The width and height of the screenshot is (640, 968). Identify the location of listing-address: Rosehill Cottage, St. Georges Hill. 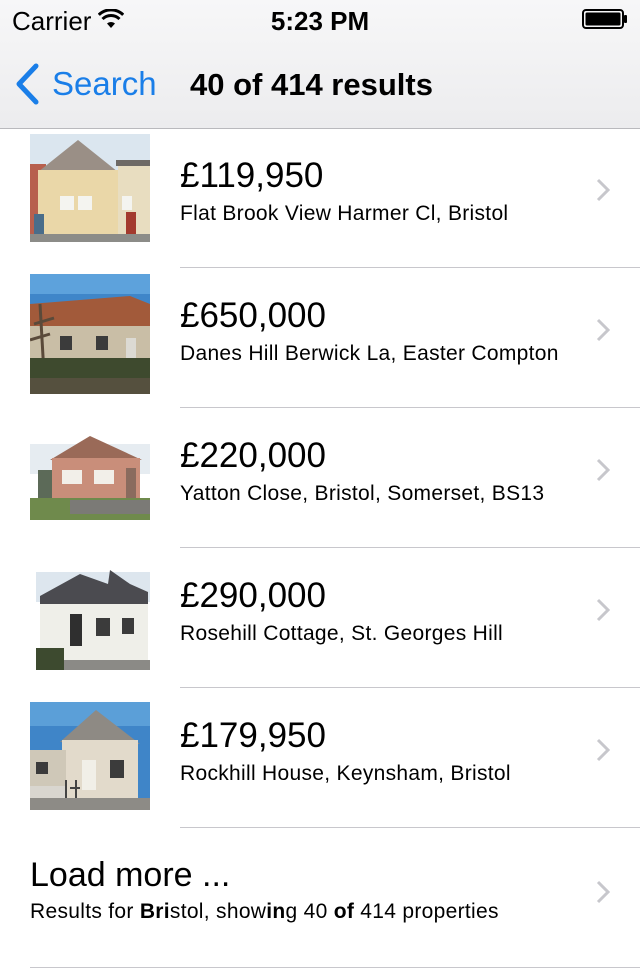
(342, 633).